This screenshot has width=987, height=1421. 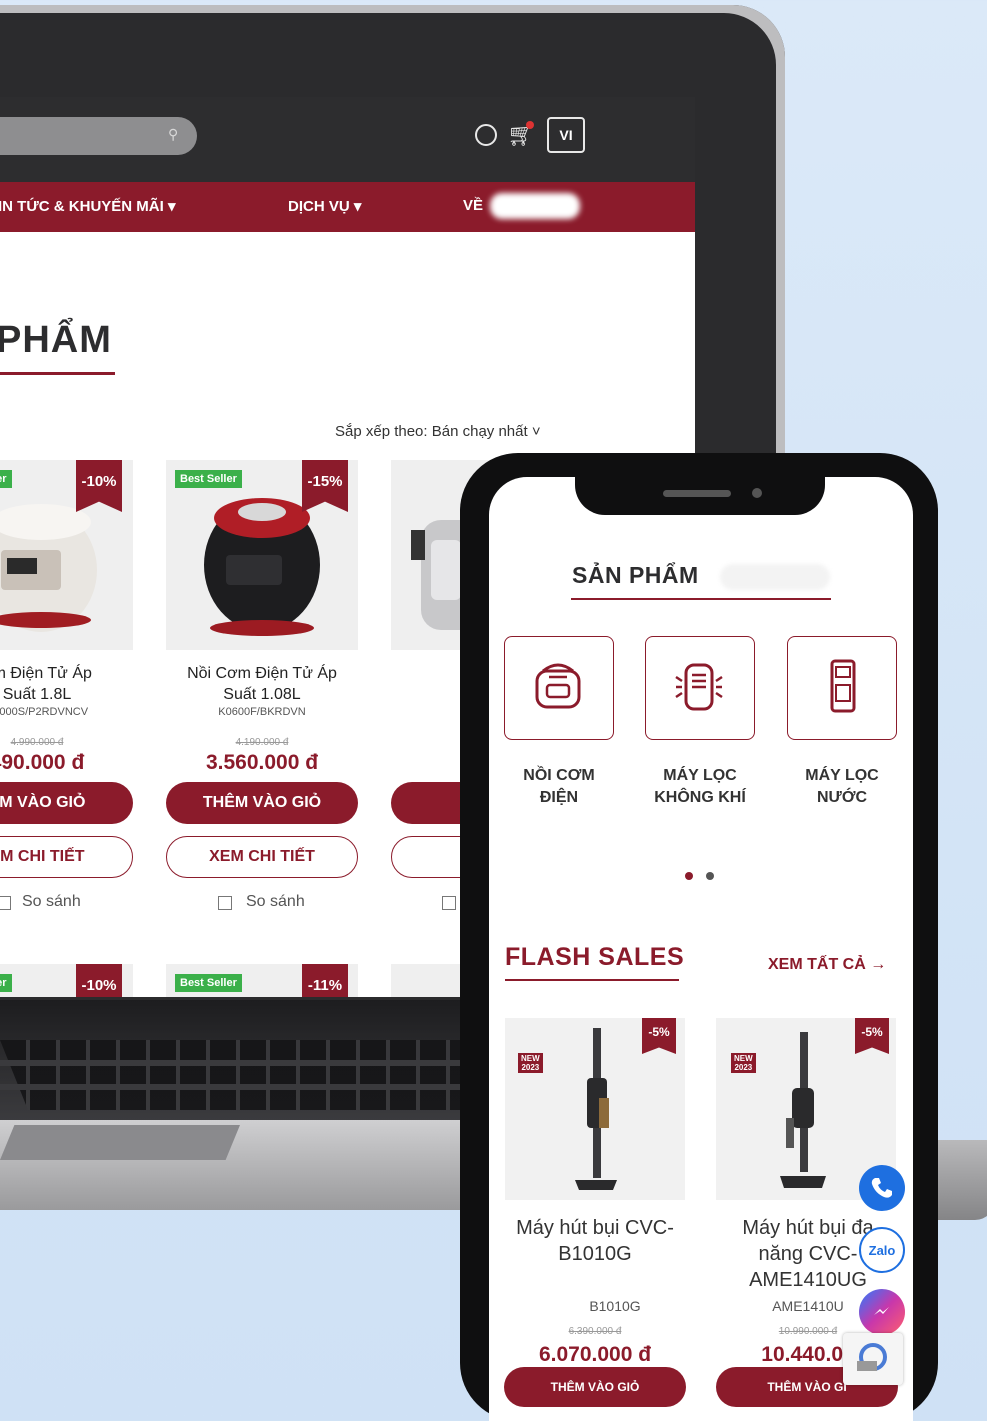 What do you see at coordinates (486, 135) in the screenshot?
I see `user-icon` at bounding box center [486, 135].